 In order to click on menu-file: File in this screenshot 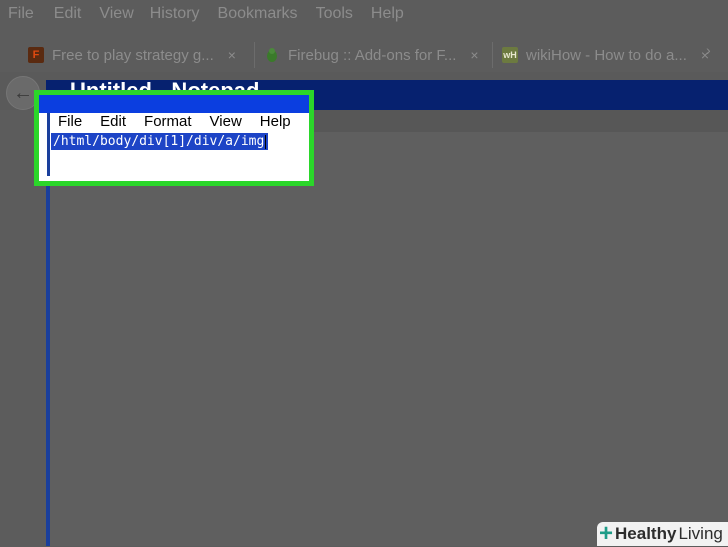, I will do `click(21, 14)`.